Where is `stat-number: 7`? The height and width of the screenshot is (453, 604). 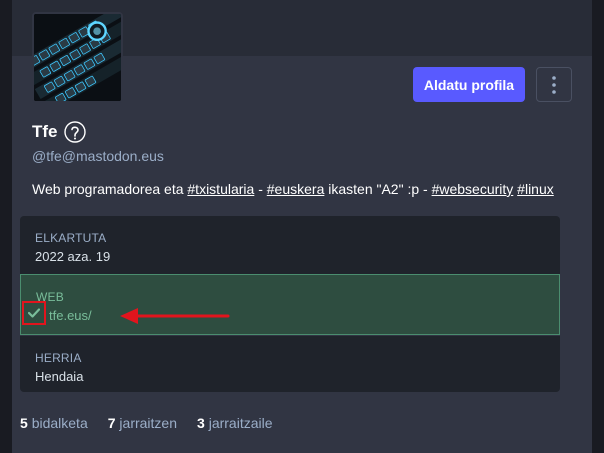
stat-number: 7 is located at coordinates (111, 423).